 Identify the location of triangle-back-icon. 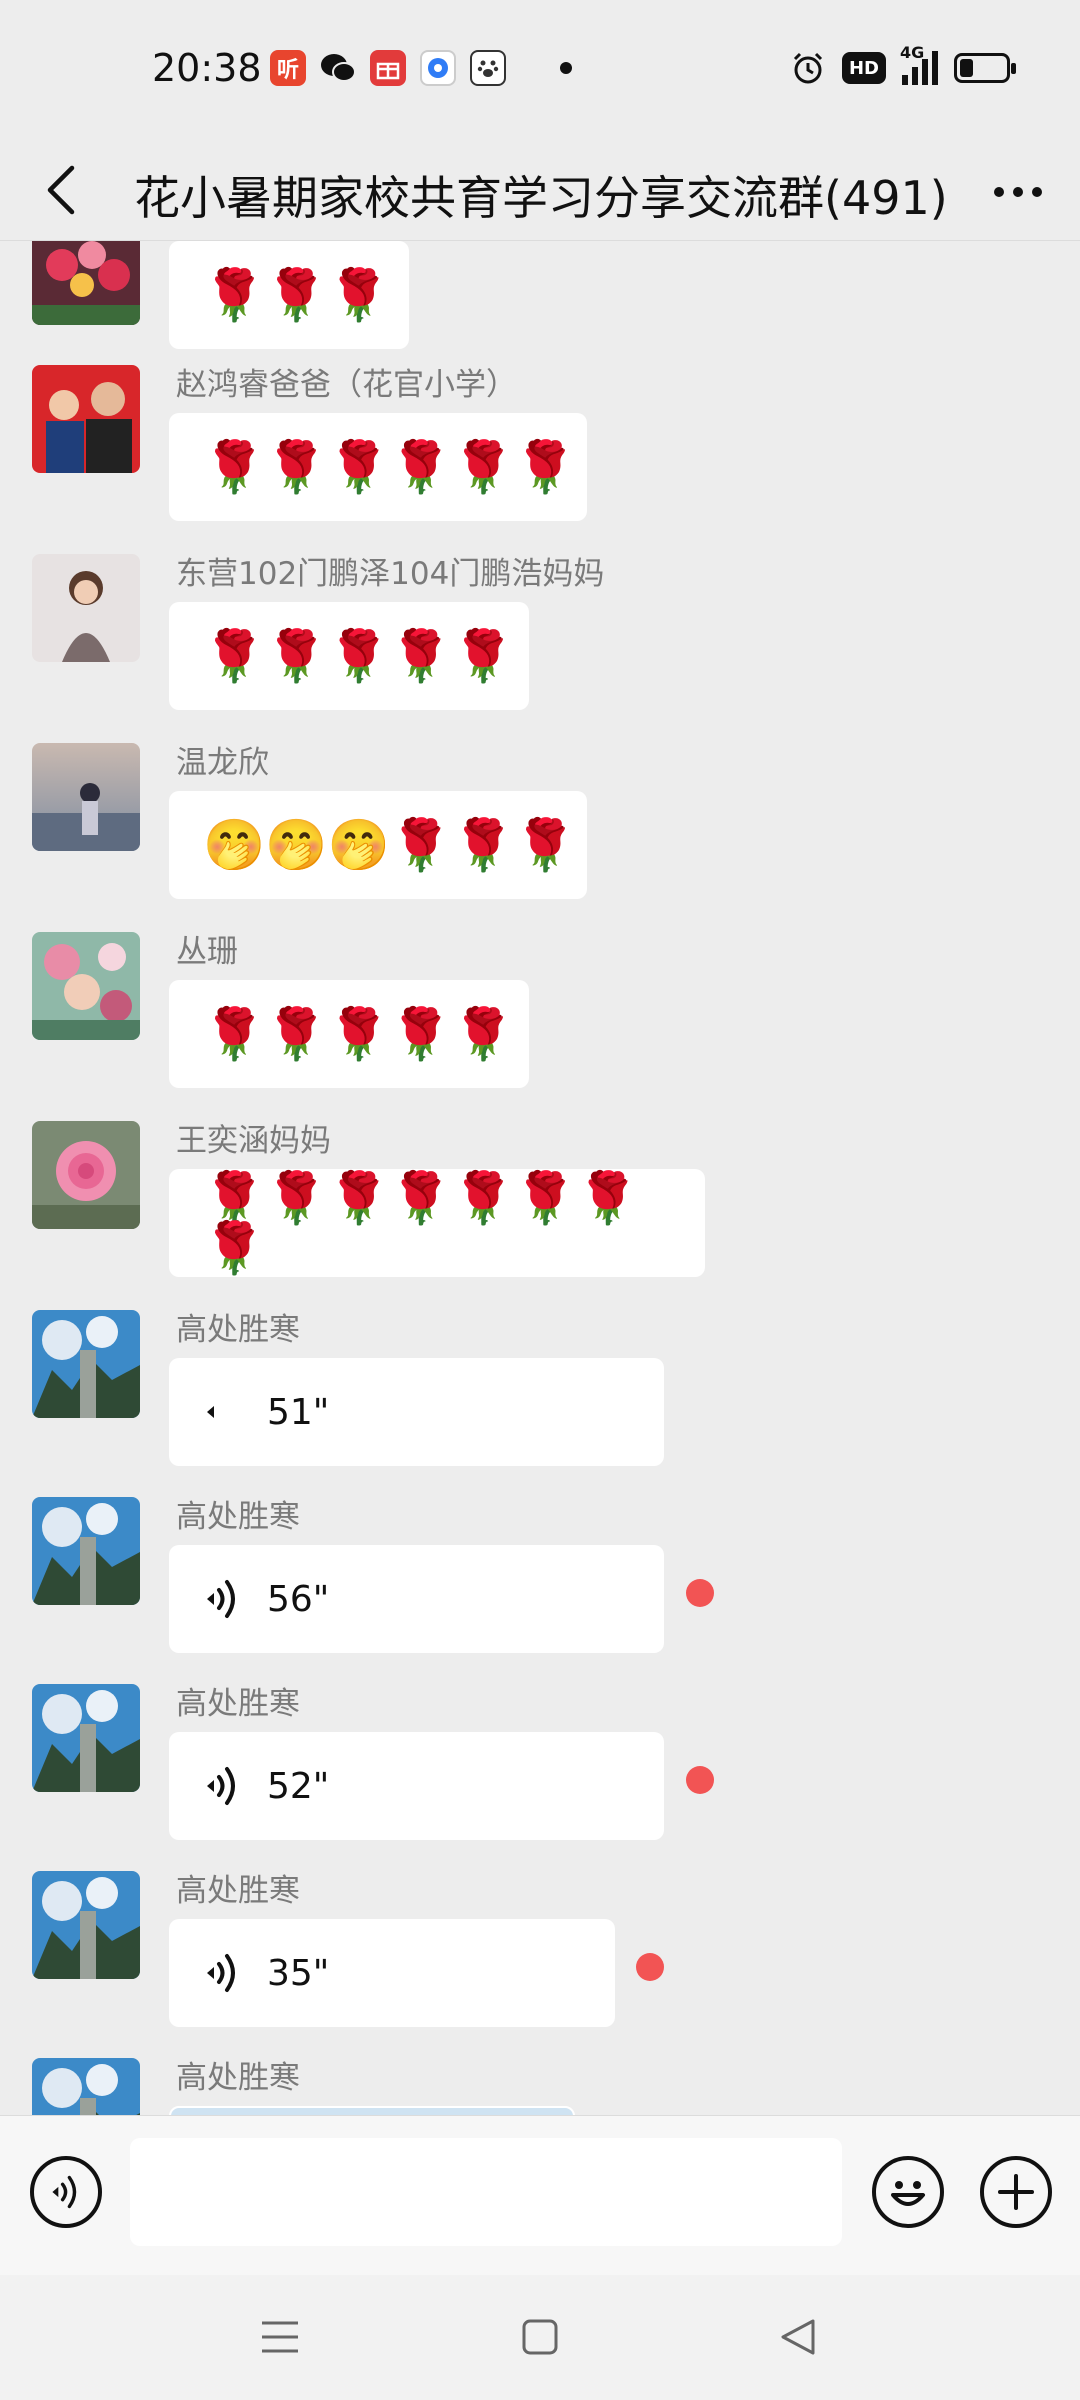
(798, 2337).